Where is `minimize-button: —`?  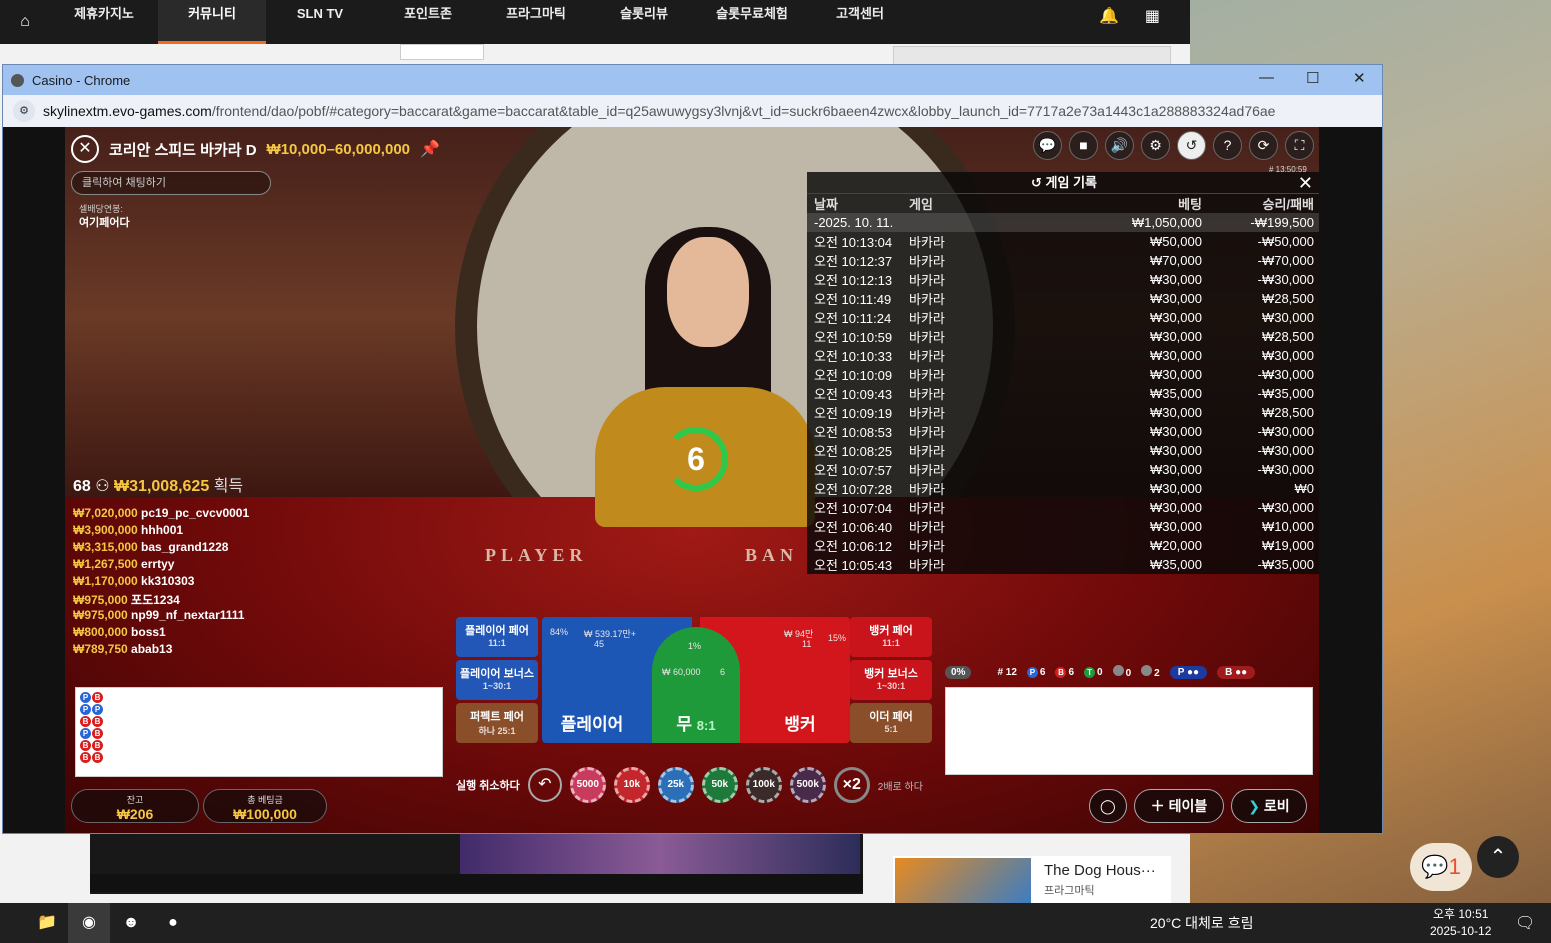
minimize-button: — is located at coordinates (1266, 77).